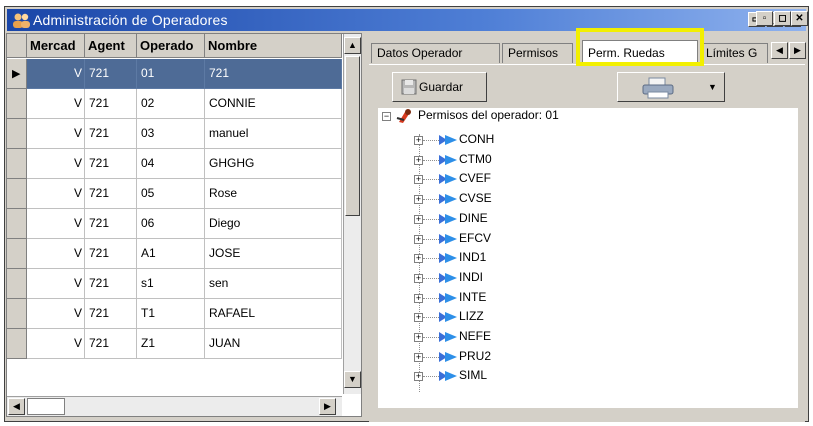 Image resolution: width=813 pixels, height=426 pixels. I want to click on close-x-button: ✕, so click(799, 18).